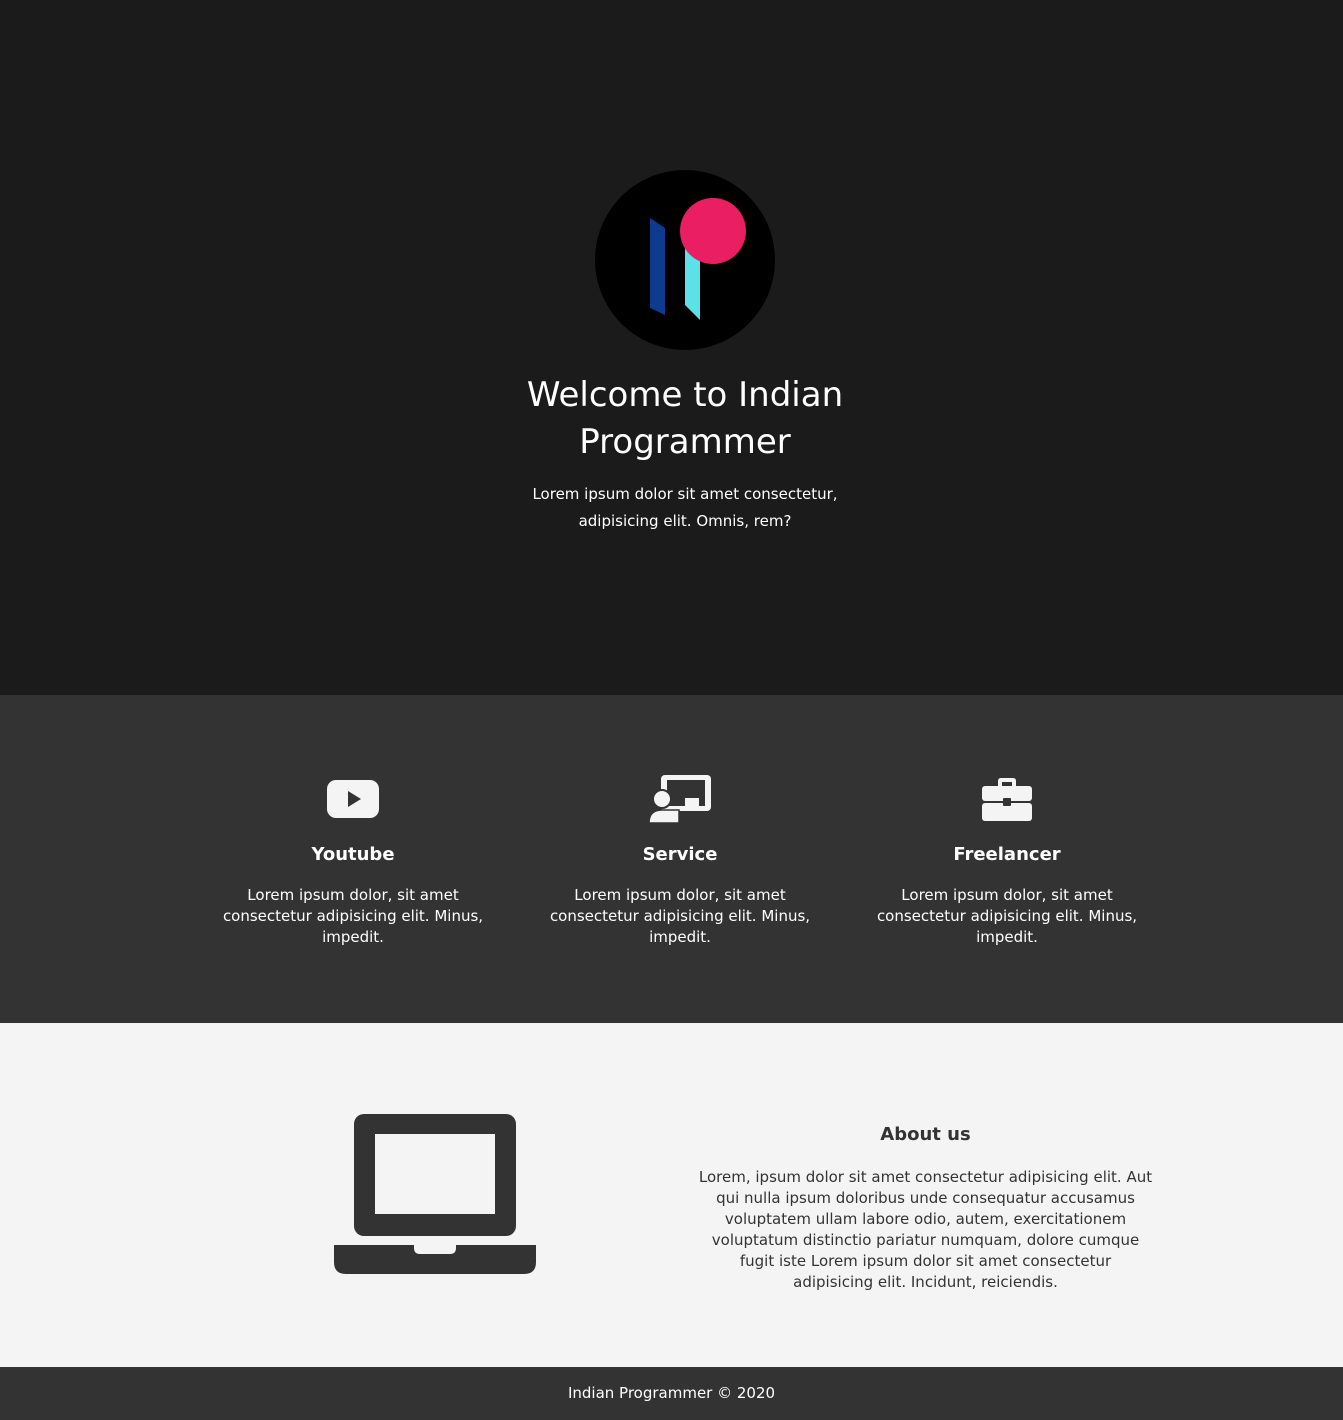 The width and height of the screenshot is (1343, 1420). Describe the element at coordinates (680, 799) in the screenshot. I see `chalkboard-teacher-icon` at that location.